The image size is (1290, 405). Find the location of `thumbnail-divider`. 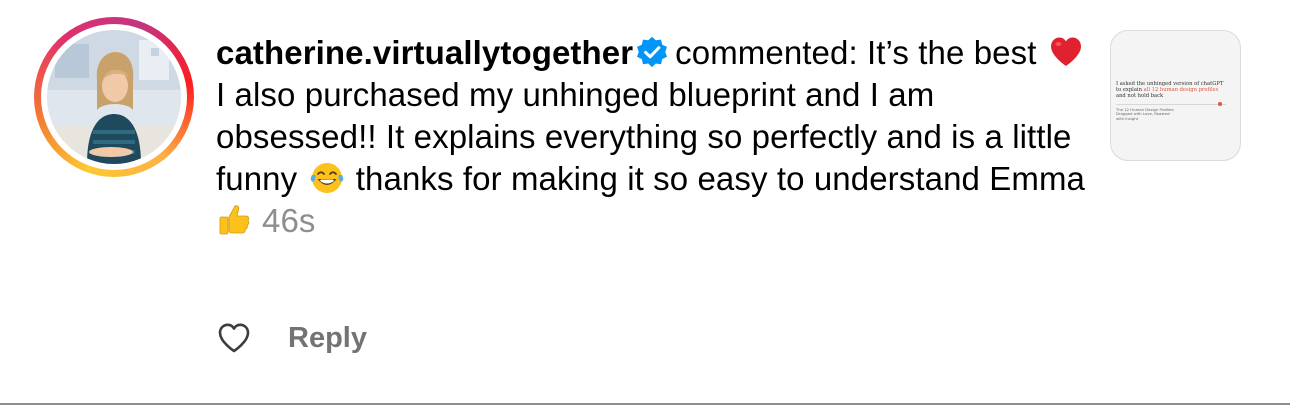

thumbnail-divider is located at coordinates (1171, 103).